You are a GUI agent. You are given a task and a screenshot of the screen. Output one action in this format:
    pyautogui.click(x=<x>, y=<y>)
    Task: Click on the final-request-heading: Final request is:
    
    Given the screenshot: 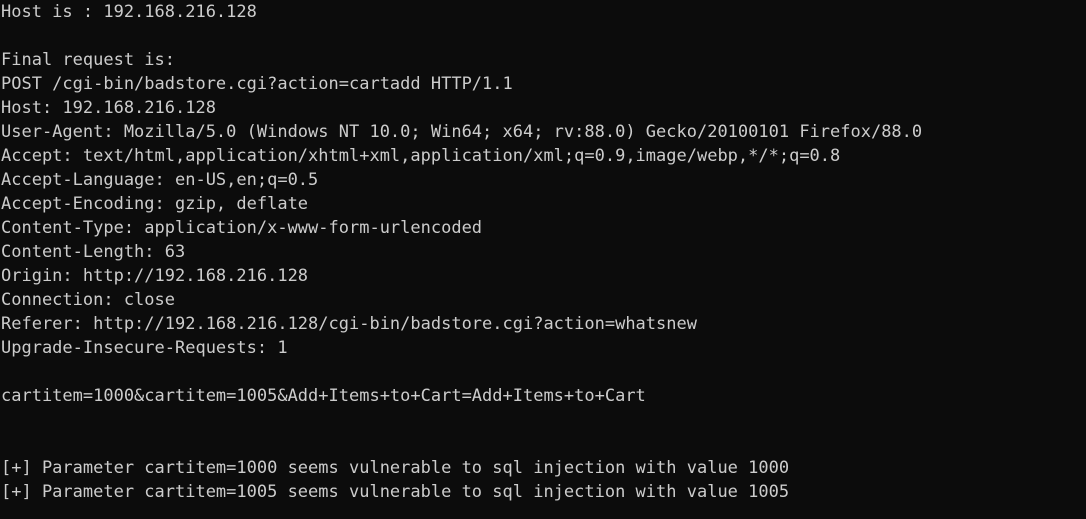 What is the action you would take?
    pyautogui.click(x=88, y=60)
    